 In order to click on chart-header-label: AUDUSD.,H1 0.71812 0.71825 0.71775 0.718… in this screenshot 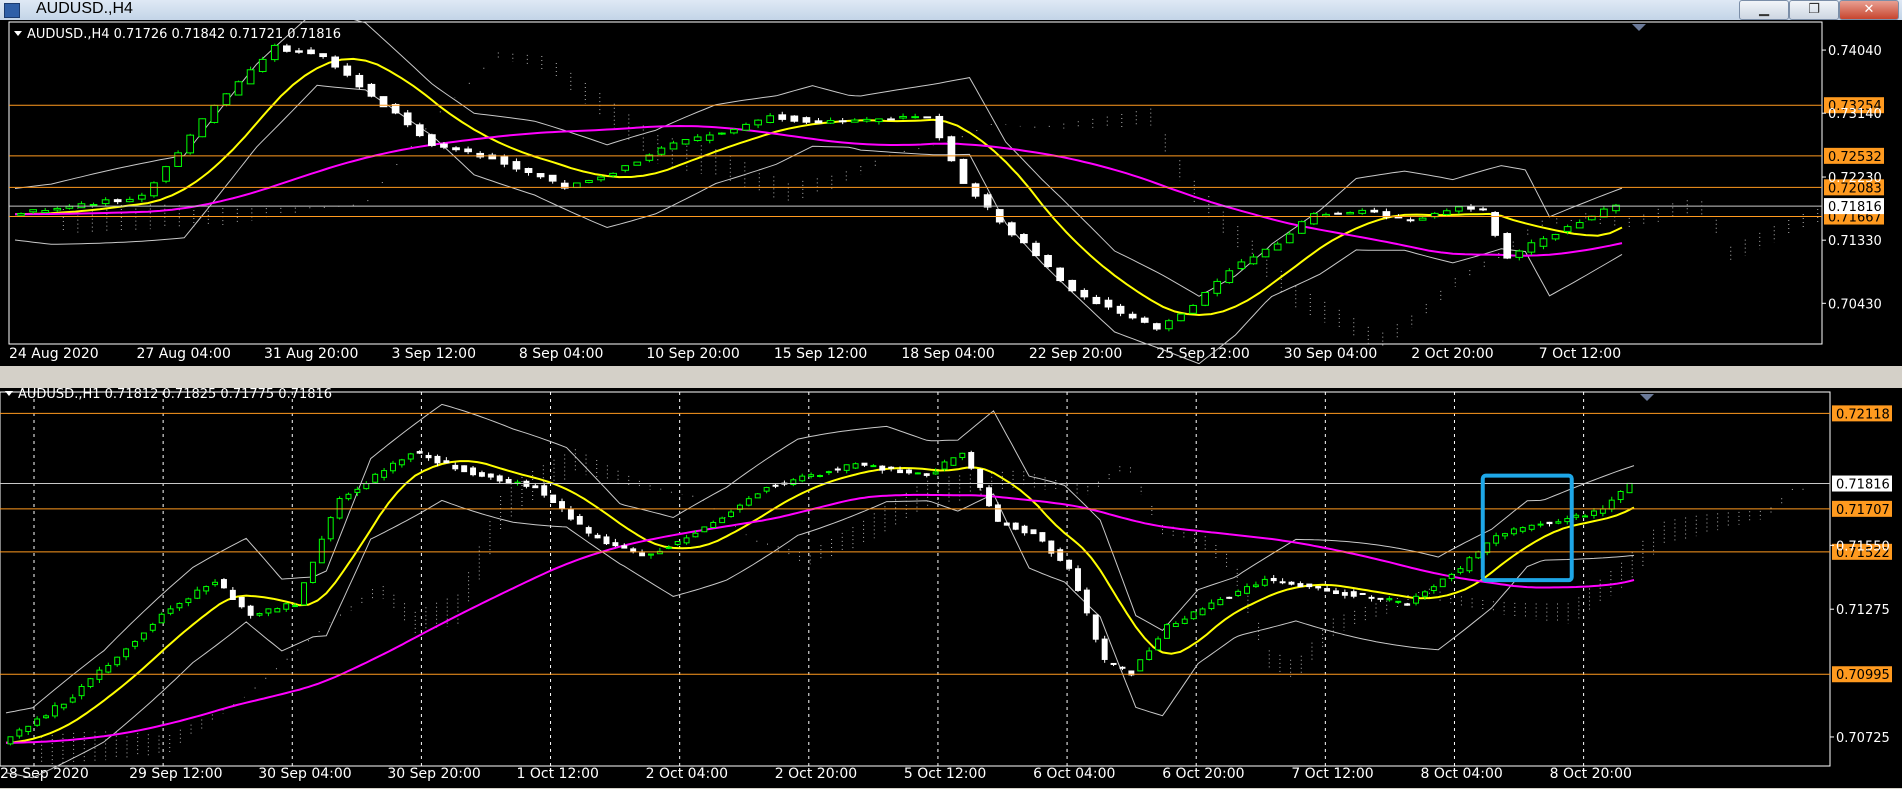, I will do `click(175, 394)`.